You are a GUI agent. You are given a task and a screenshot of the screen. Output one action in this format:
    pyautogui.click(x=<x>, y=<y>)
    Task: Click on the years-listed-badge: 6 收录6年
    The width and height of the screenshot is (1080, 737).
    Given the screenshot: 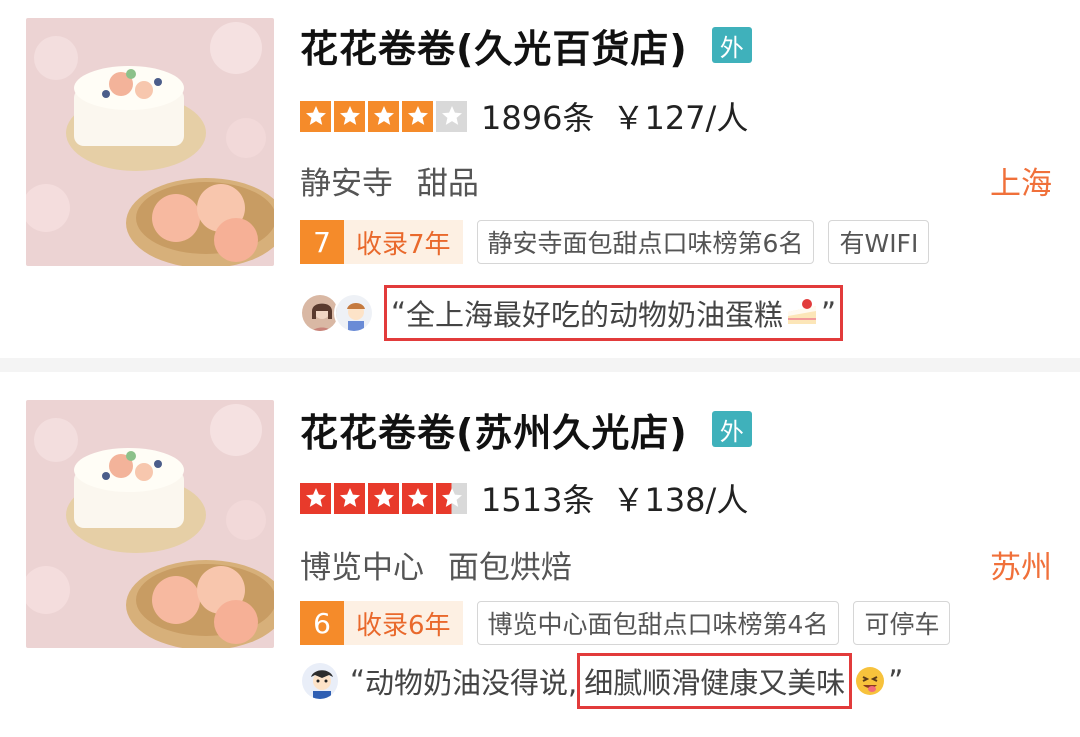 What is the action you would take?
    pyautogui.click(x=381, y=623)
    